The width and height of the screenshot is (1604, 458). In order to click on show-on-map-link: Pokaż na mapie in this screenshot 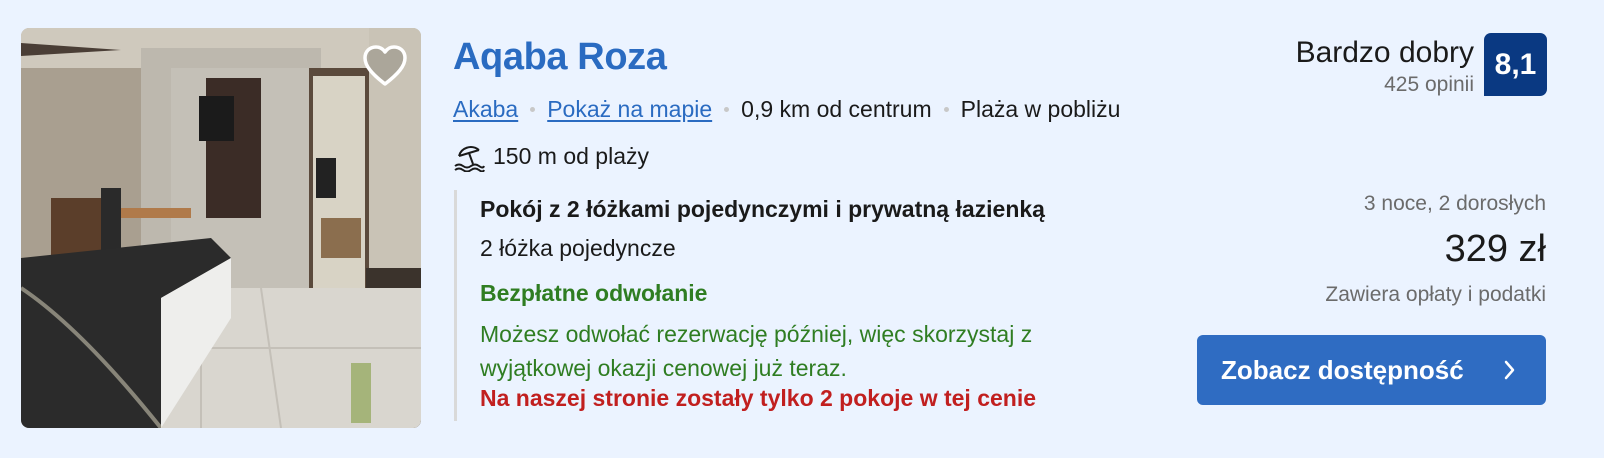, I will do `click(629, 109)`.